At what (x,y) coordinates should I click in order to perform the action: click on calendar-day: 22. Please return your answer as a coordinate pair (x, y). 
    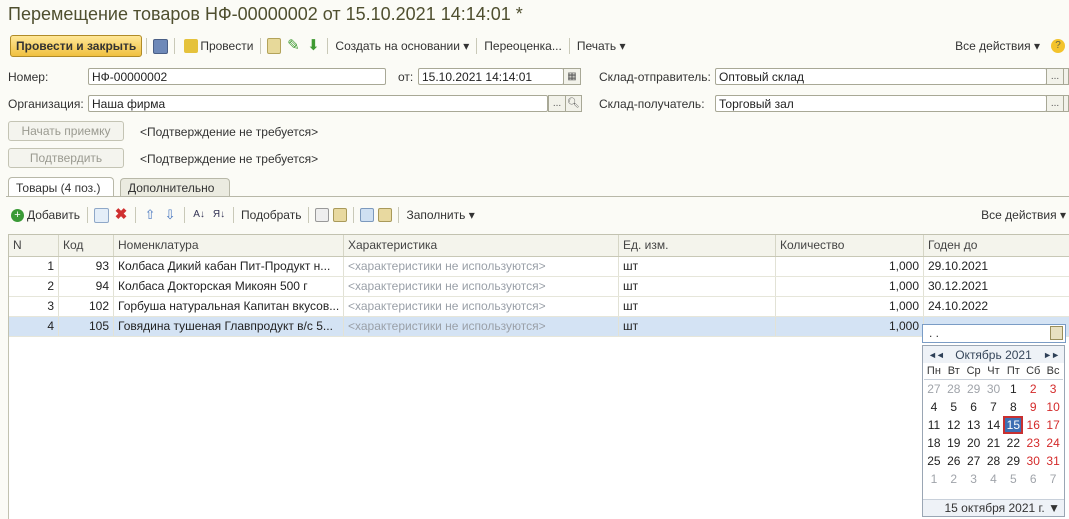
    Looking at the image, I should click on (1013, 443).